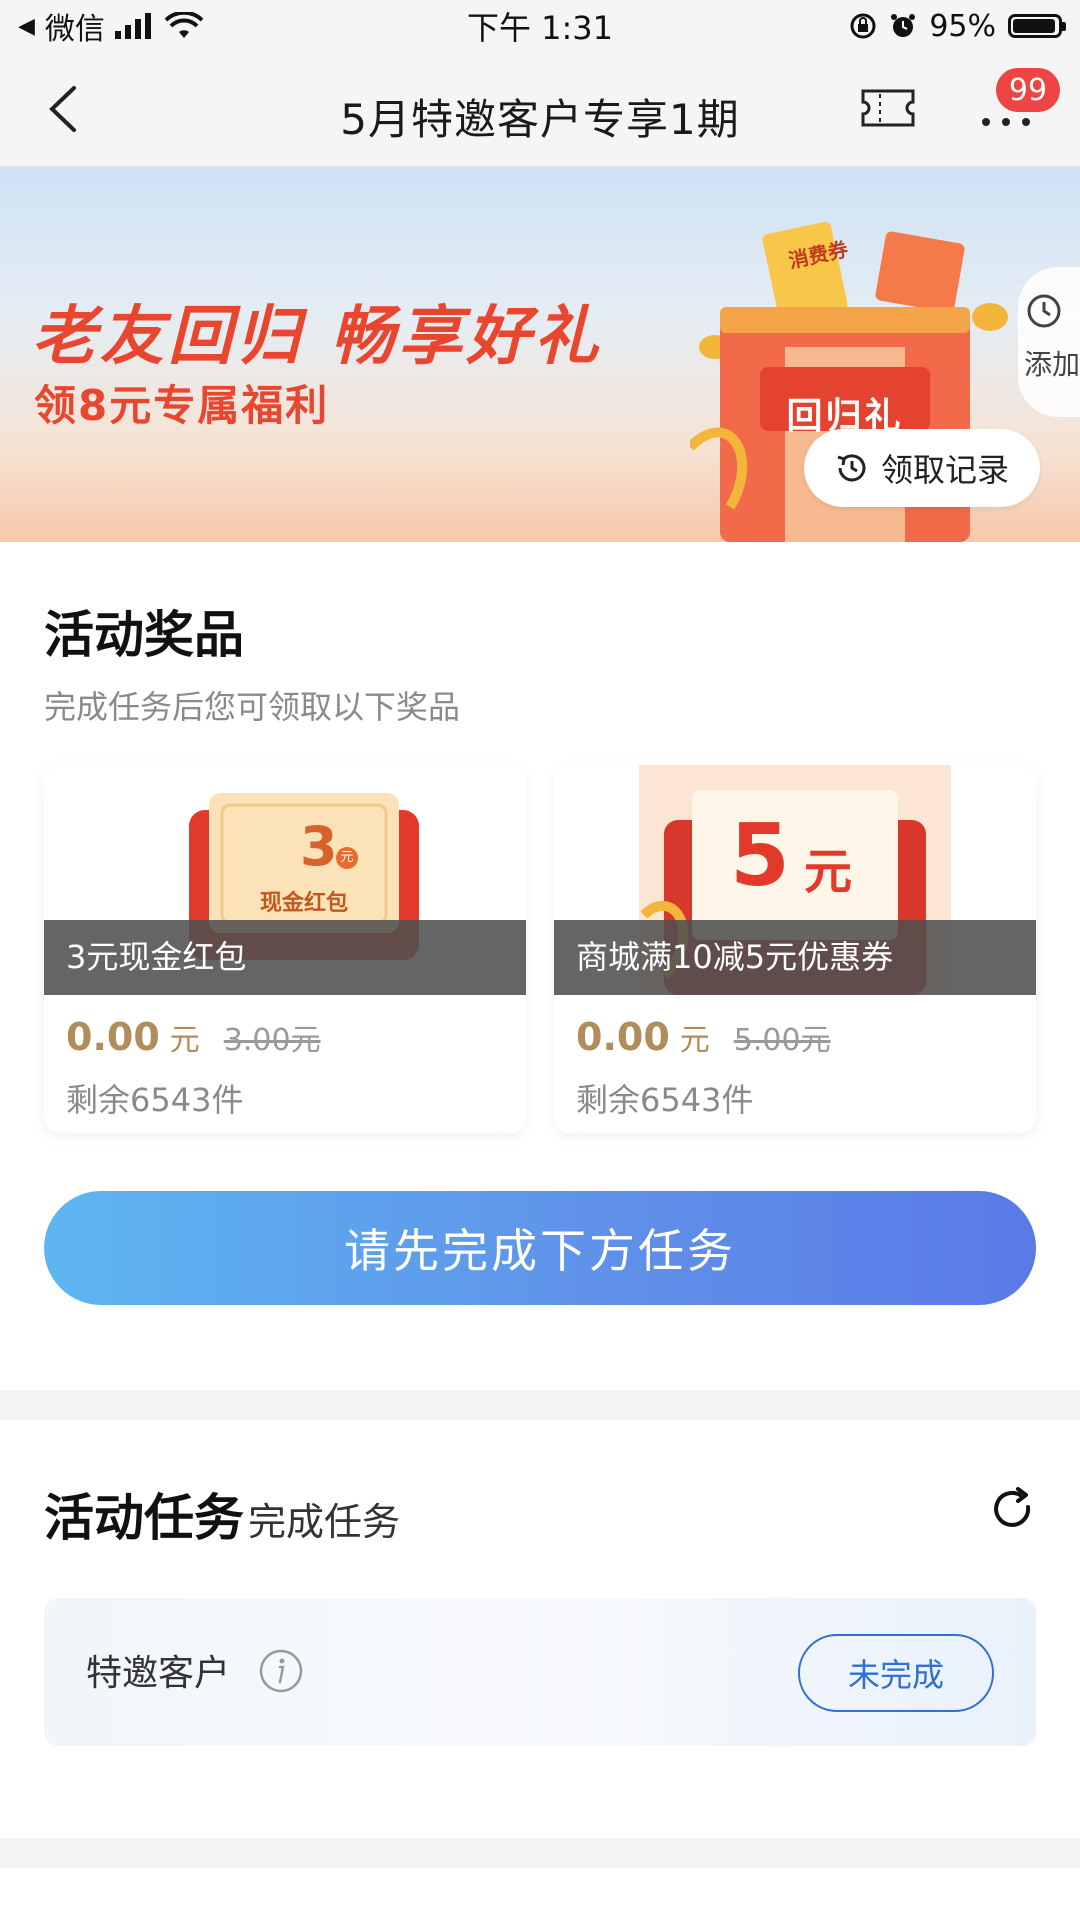 The width and height of the screenshot is (1080, 1920). I want to click on claim-record-label: 领取记录, so click(944, 470).